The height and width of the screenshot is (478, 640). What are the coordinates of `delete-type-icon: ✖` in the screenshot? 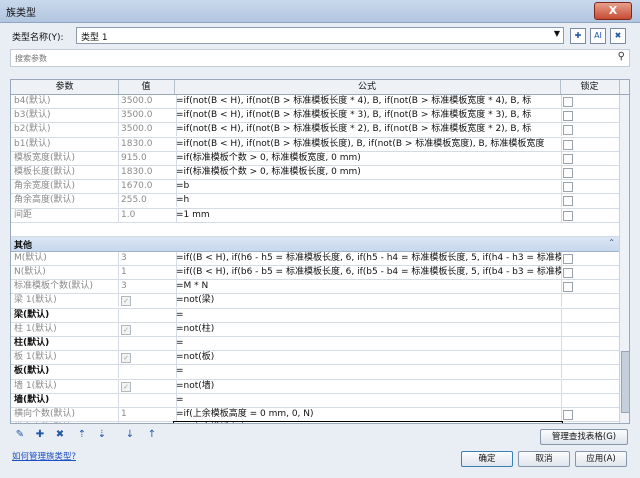 It's located at (618, 36).